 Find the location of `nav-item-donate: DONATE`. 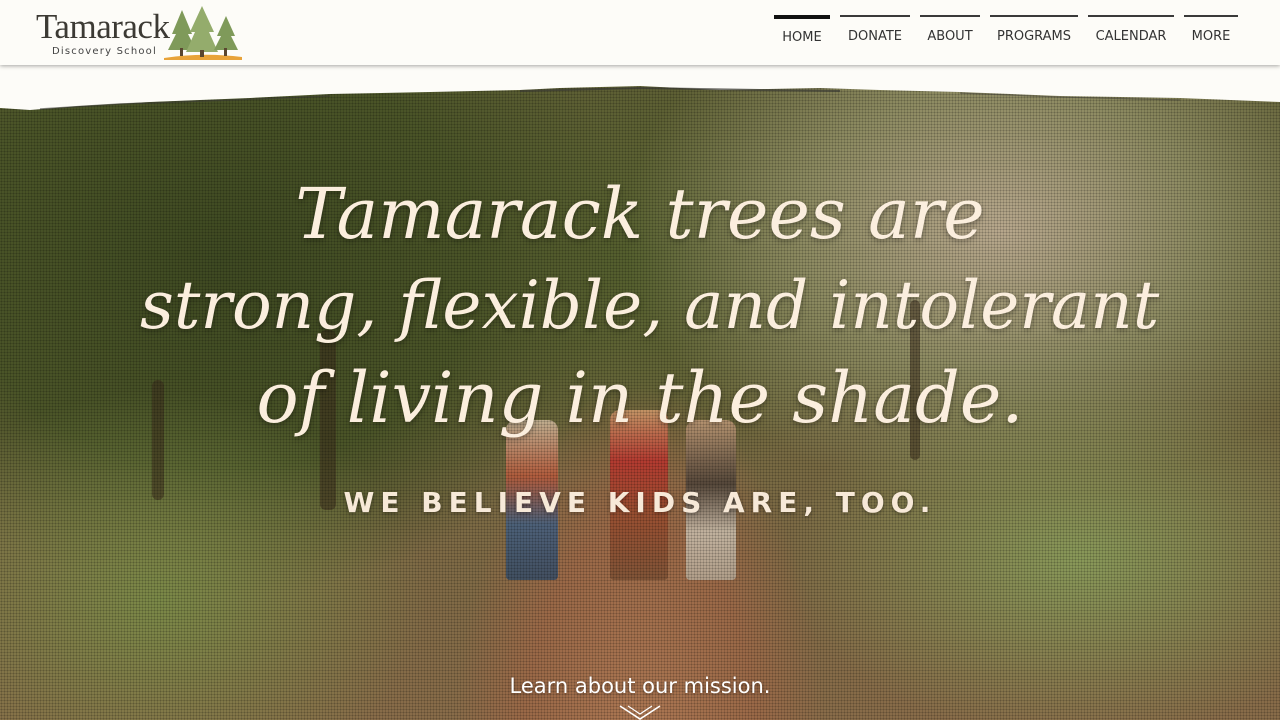

nav-item-donate: DONATE is located at coordinates (875, 35).